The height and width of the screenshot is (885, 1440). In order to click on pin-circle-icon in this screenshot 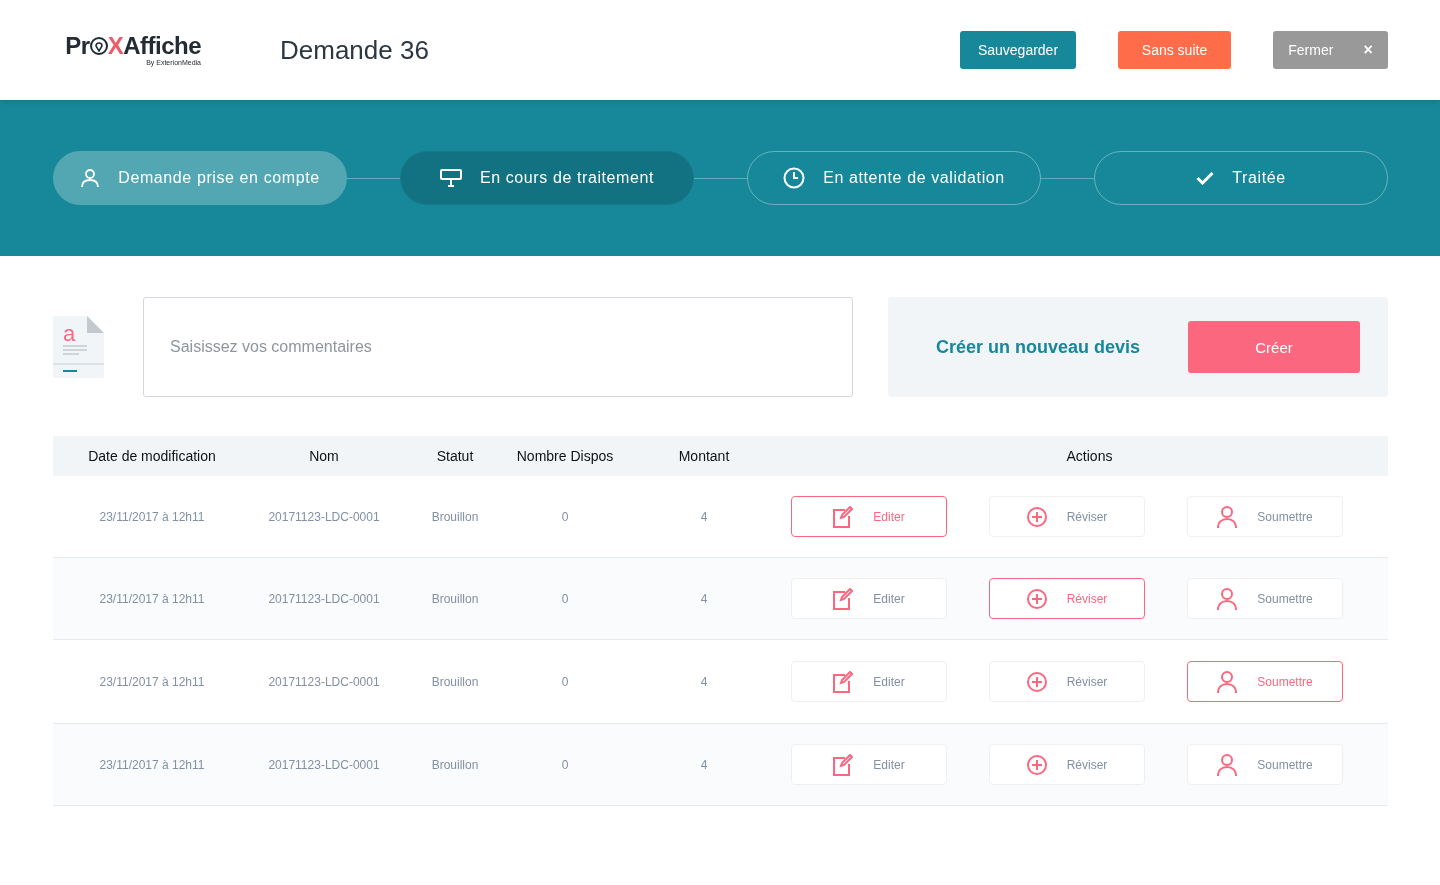, I will do `click(98, 46)`.